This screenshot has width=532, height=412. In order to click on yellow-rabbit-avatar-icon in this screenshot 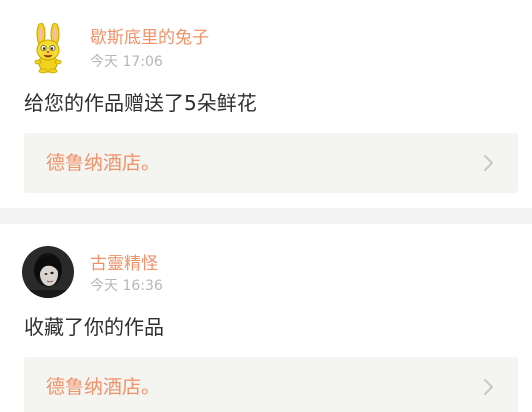, I will do `click(48, 48)`.